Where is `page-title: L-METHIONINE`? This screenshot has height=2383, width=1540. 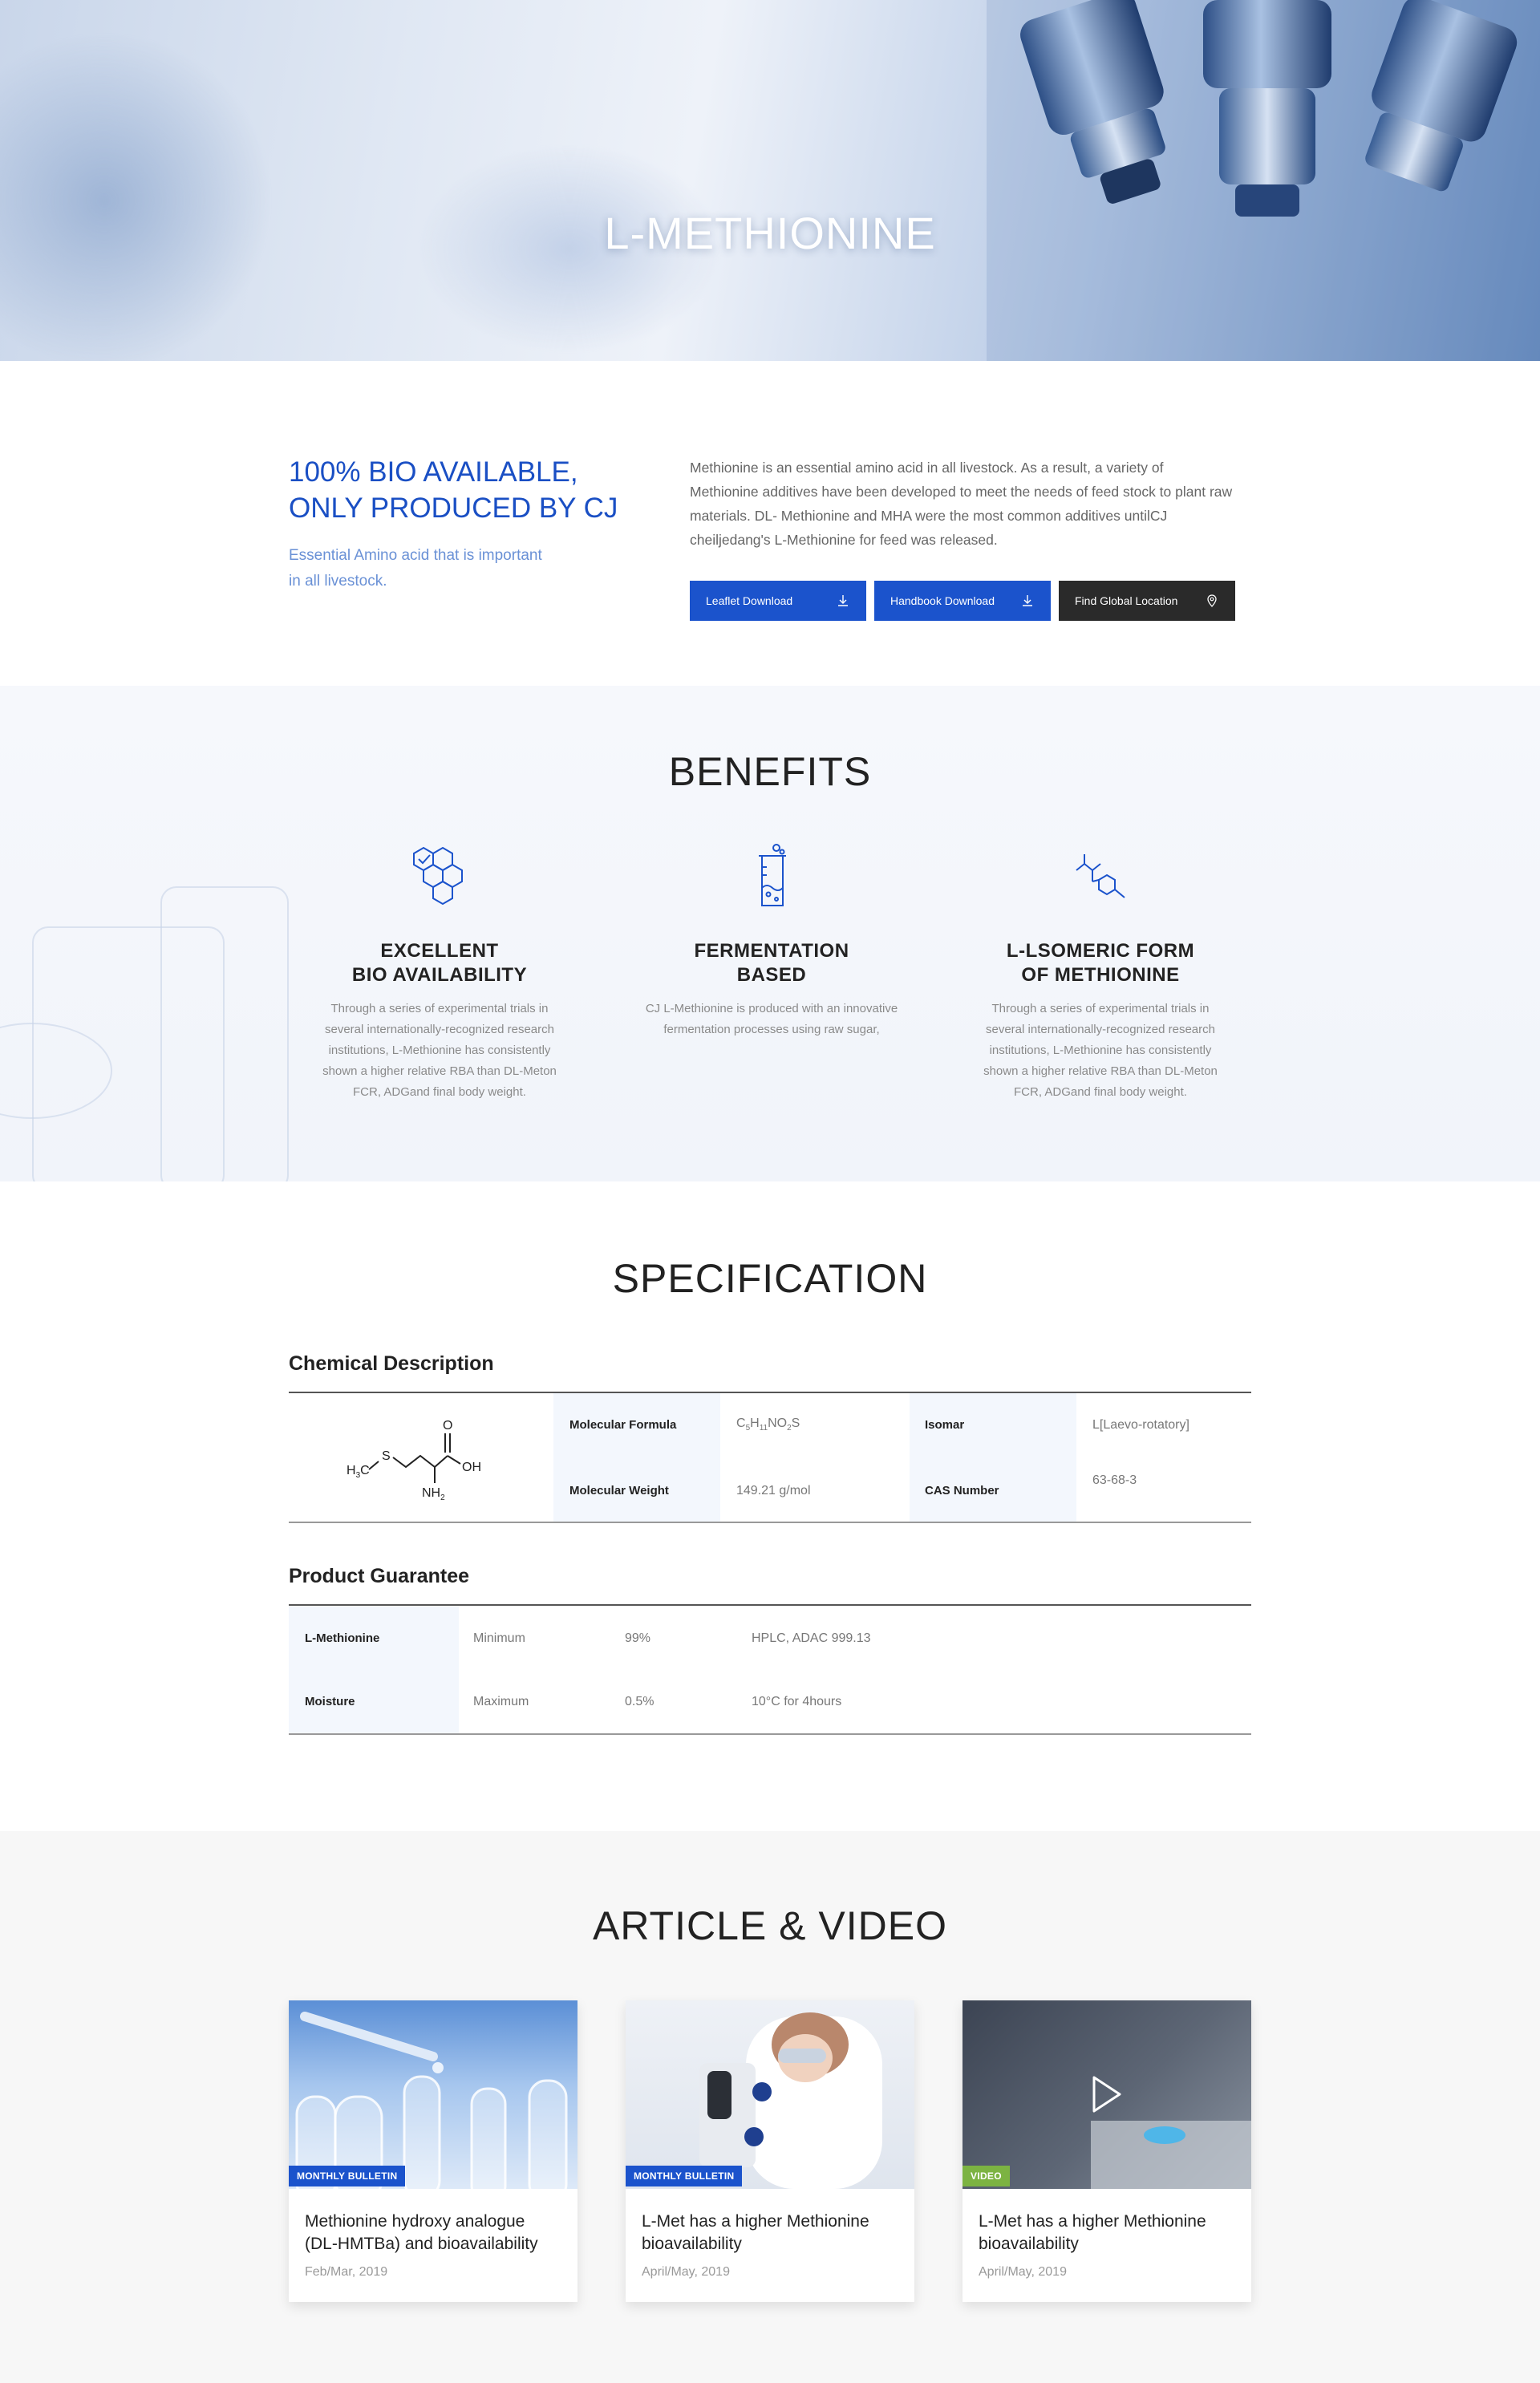
page-title: L-METHIONINE is located at coordinates (770, 233).